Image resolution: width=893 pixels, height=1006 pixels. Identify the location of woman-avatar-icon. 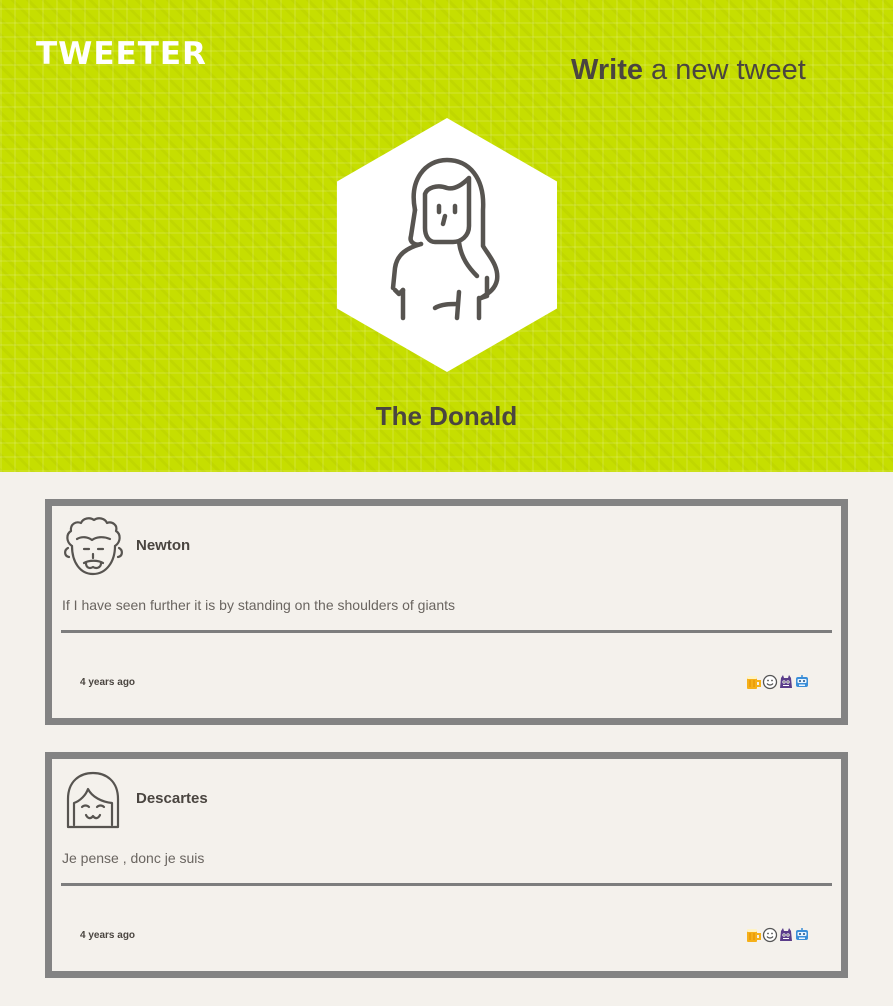
(447, 245).